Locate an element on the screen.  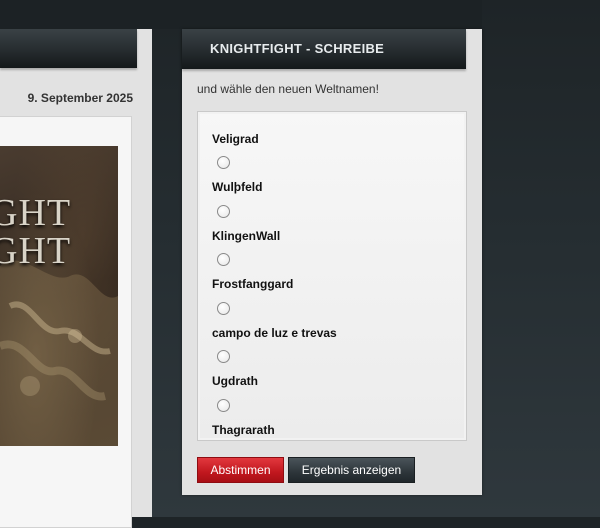
news-image: GHT GHT is located at coordinates (59, 296).